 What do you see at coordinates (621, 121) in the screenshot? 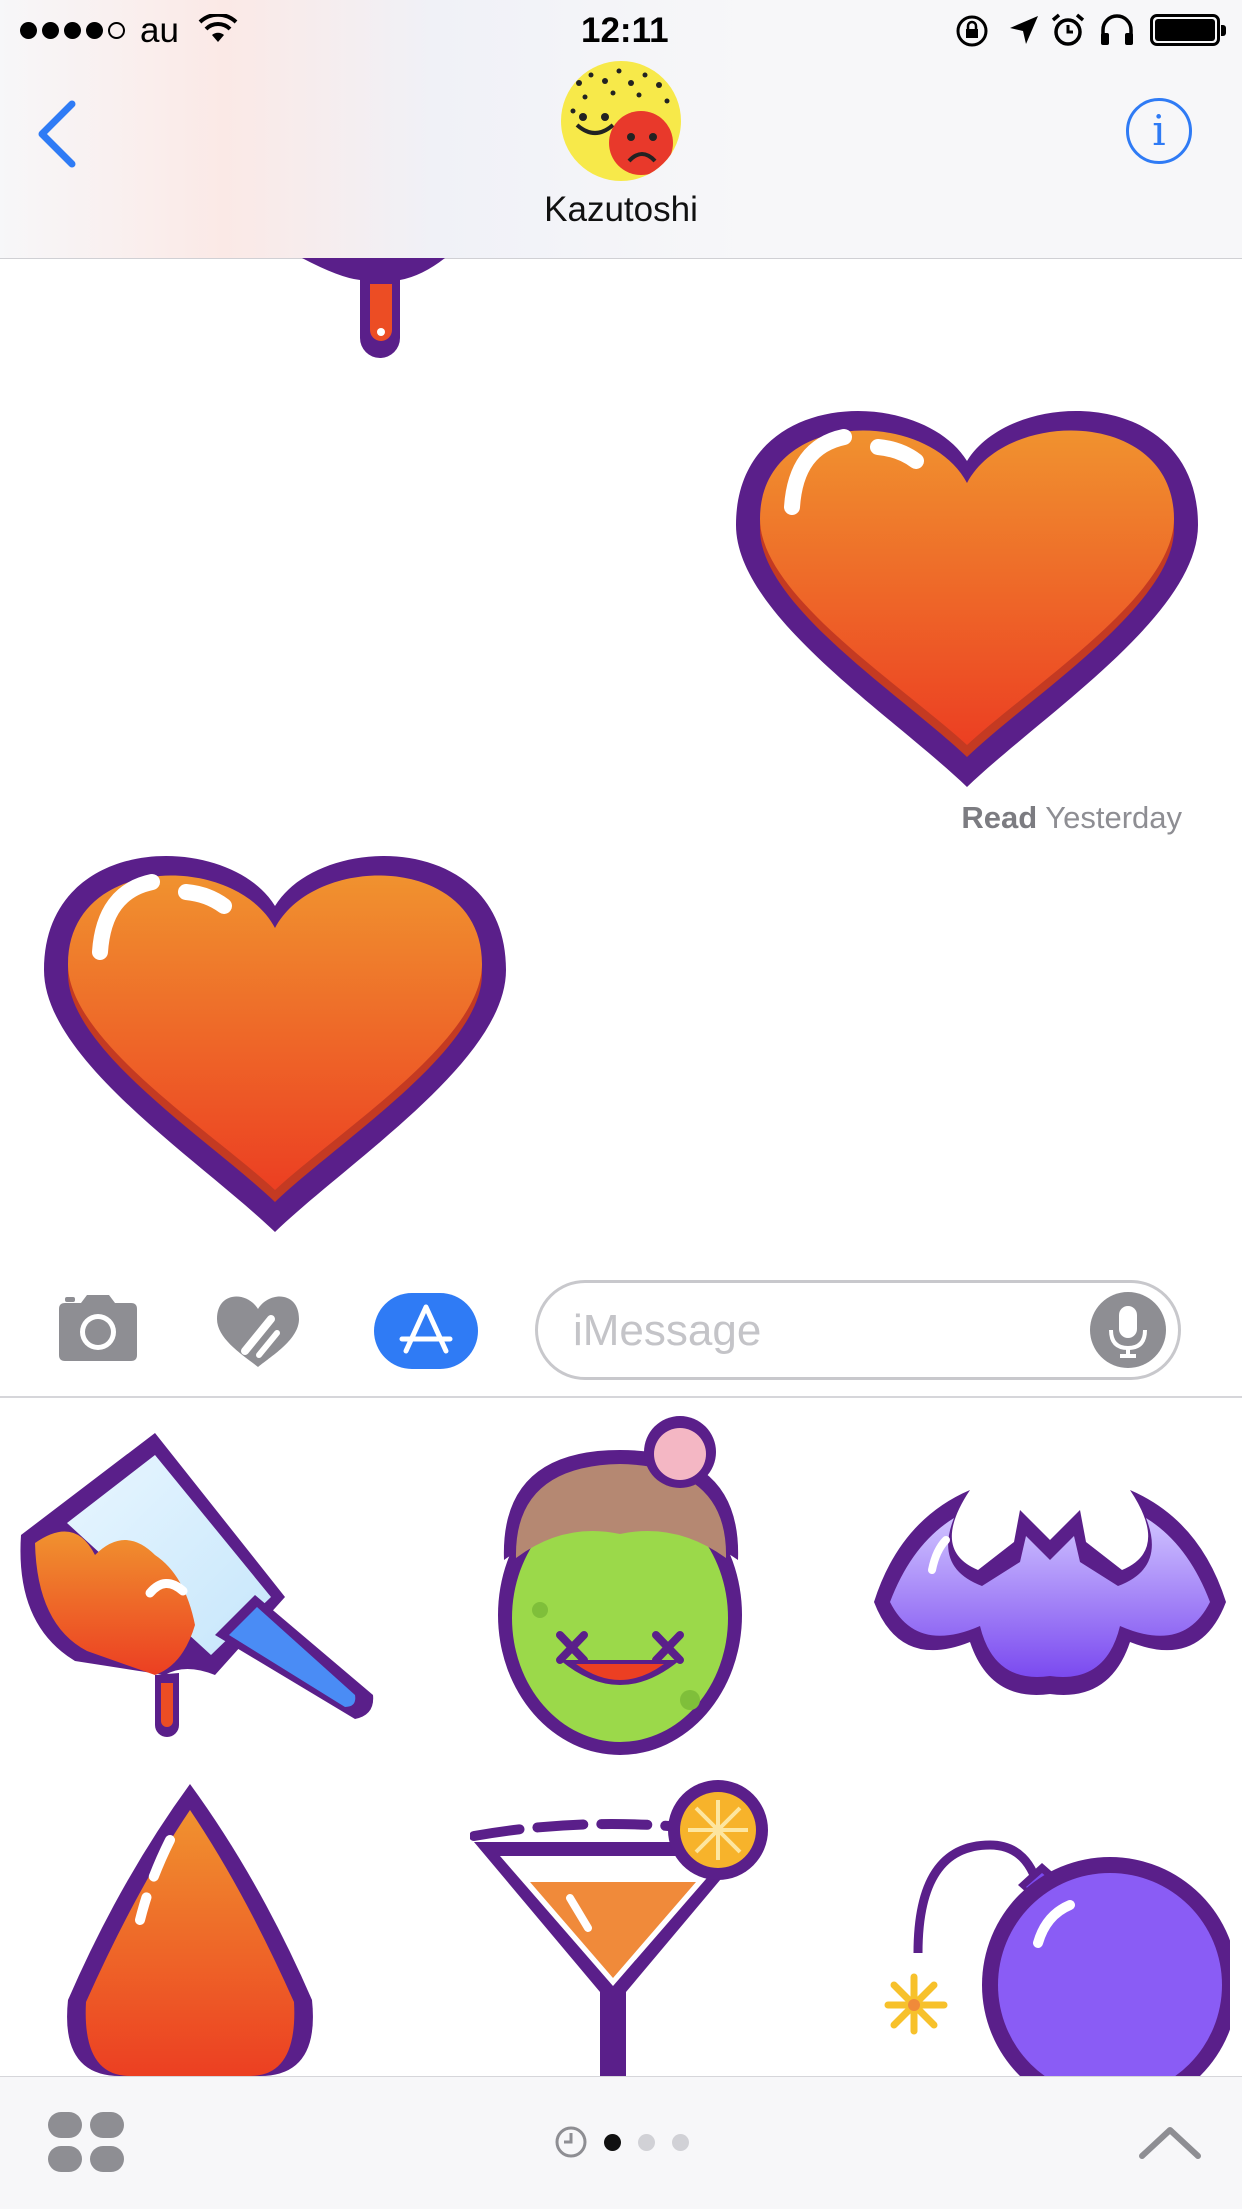
I see `contact-avatar` at bounding box center [621, 121].